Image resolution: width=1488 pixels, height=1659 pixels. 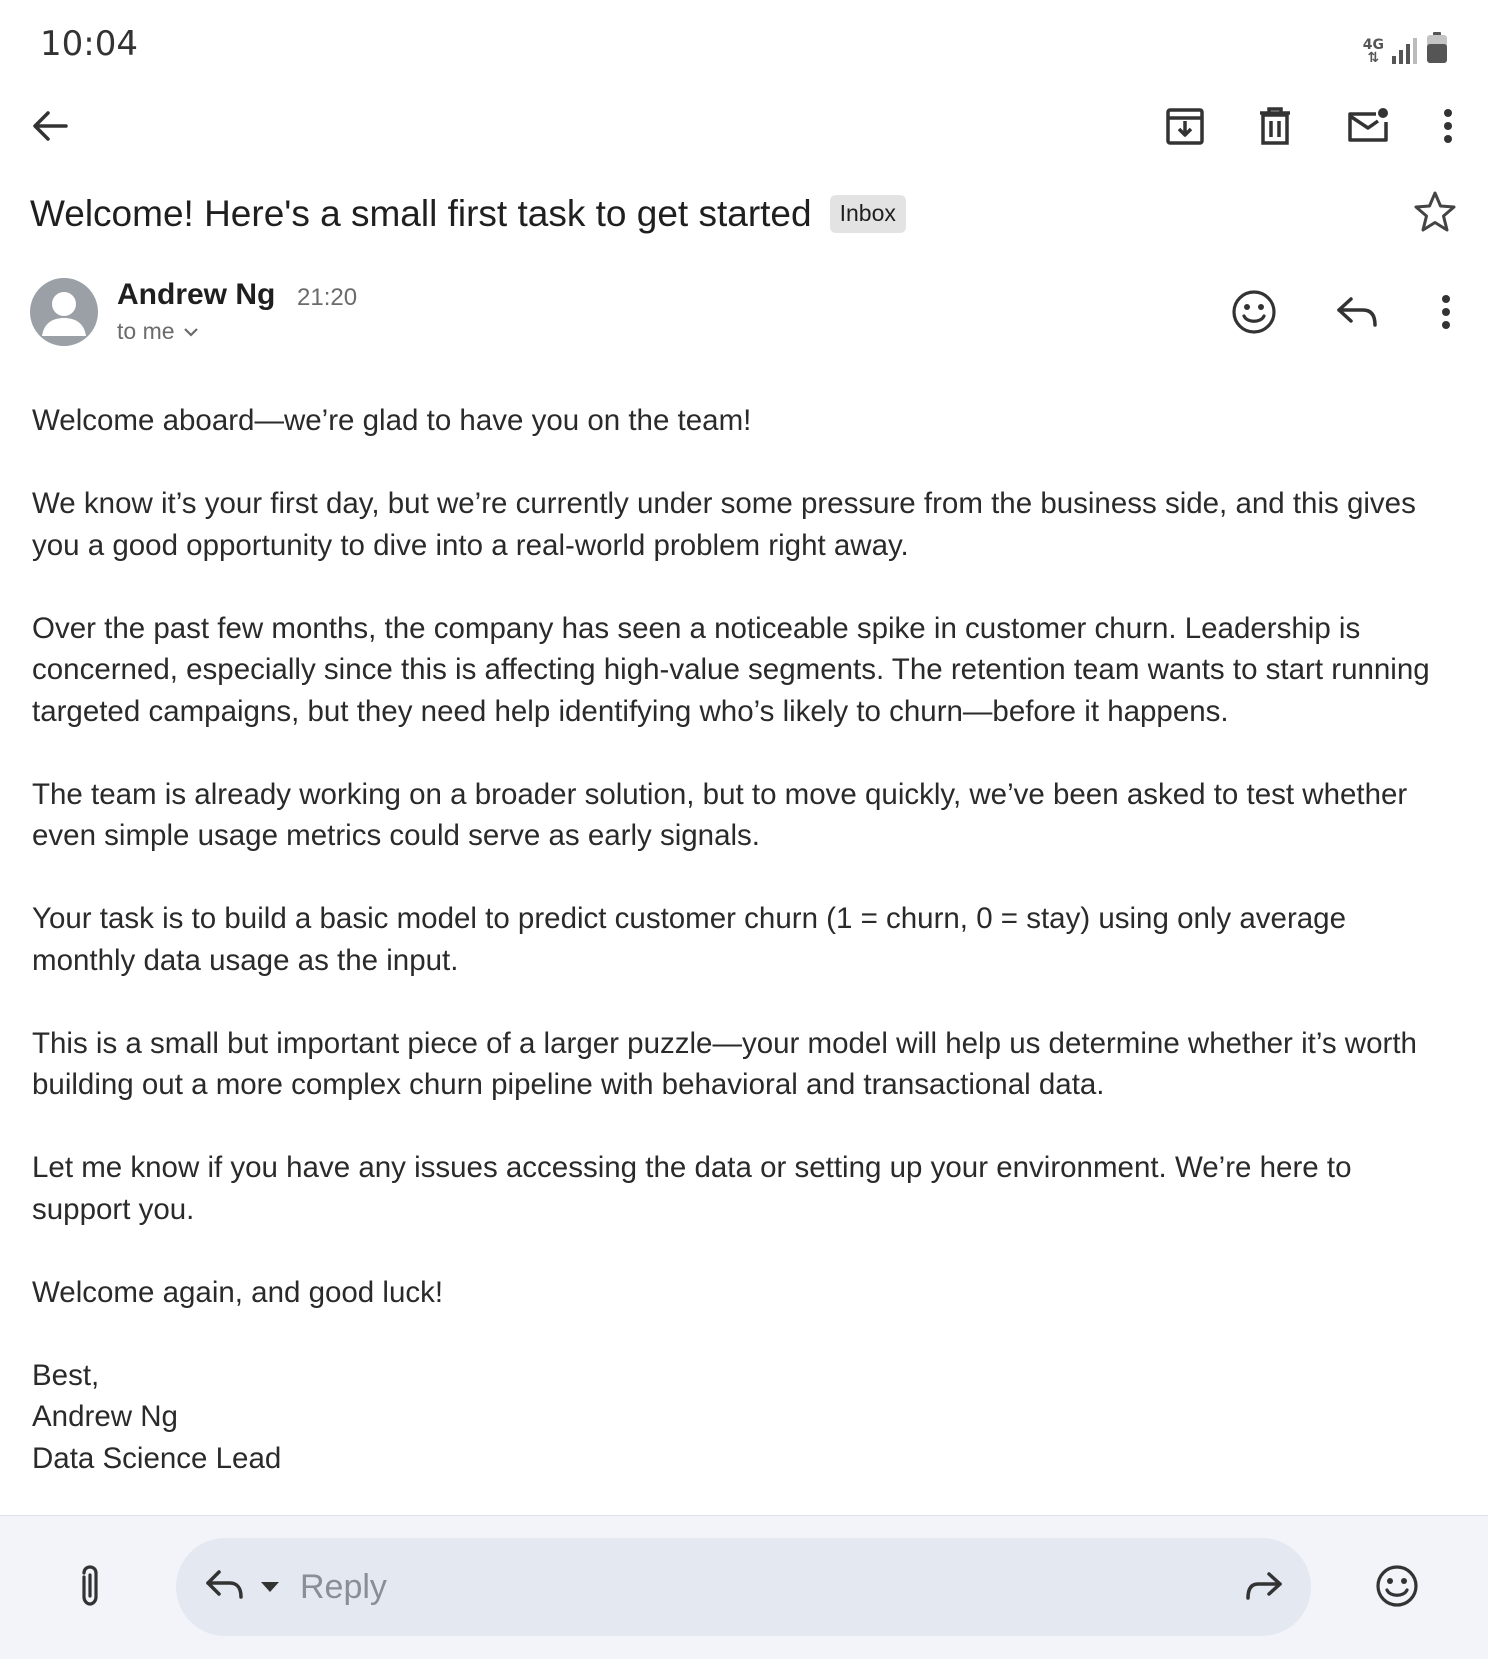 I want to click on archive-icon, so click(x=1185, y=126).